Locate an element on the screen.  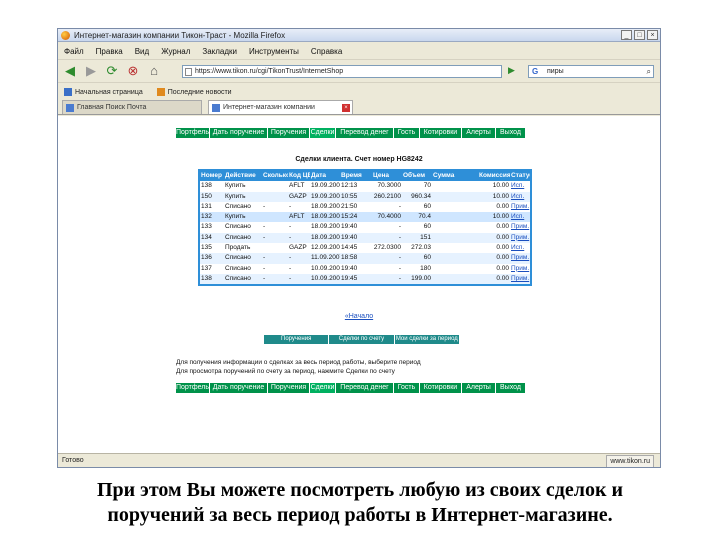
bookmark-item: Последние новости is located at coordinates (194, 91).